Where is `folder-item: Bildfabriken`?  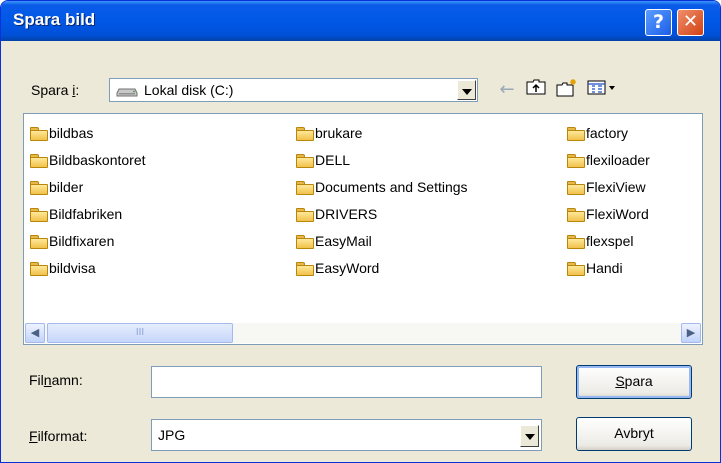
folder-item: Bildfabriken is located at coordinates (76, 214).